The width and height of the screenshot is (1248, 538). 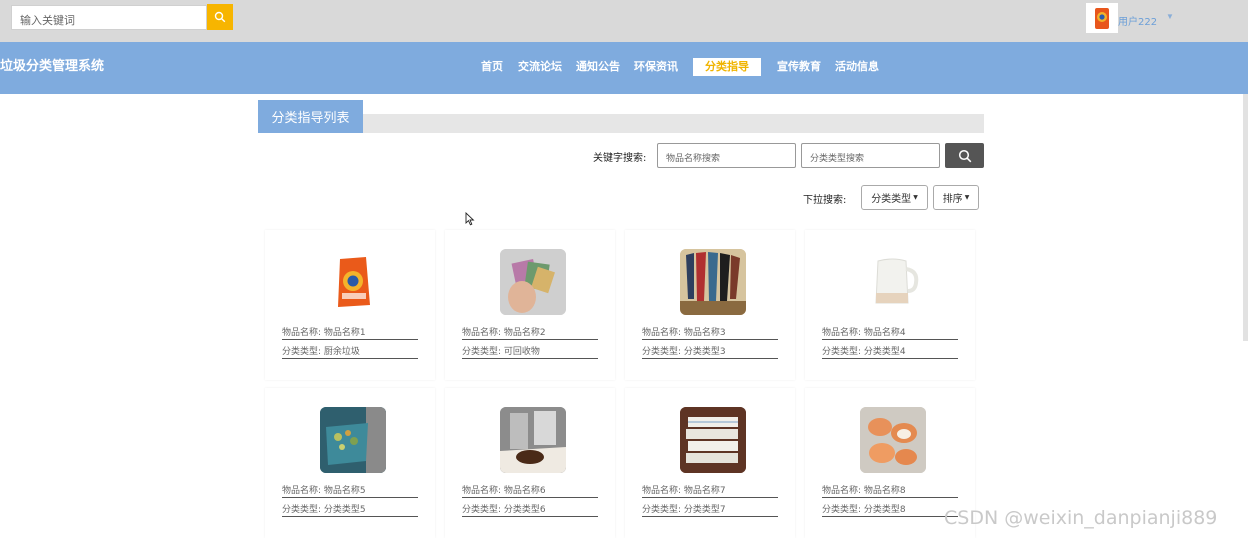 I want to click on main-nav: 首页 交流论坛 通知公告 环保资讯 分类指导 宣传教育 活动信息, so click(x=624, y=69).